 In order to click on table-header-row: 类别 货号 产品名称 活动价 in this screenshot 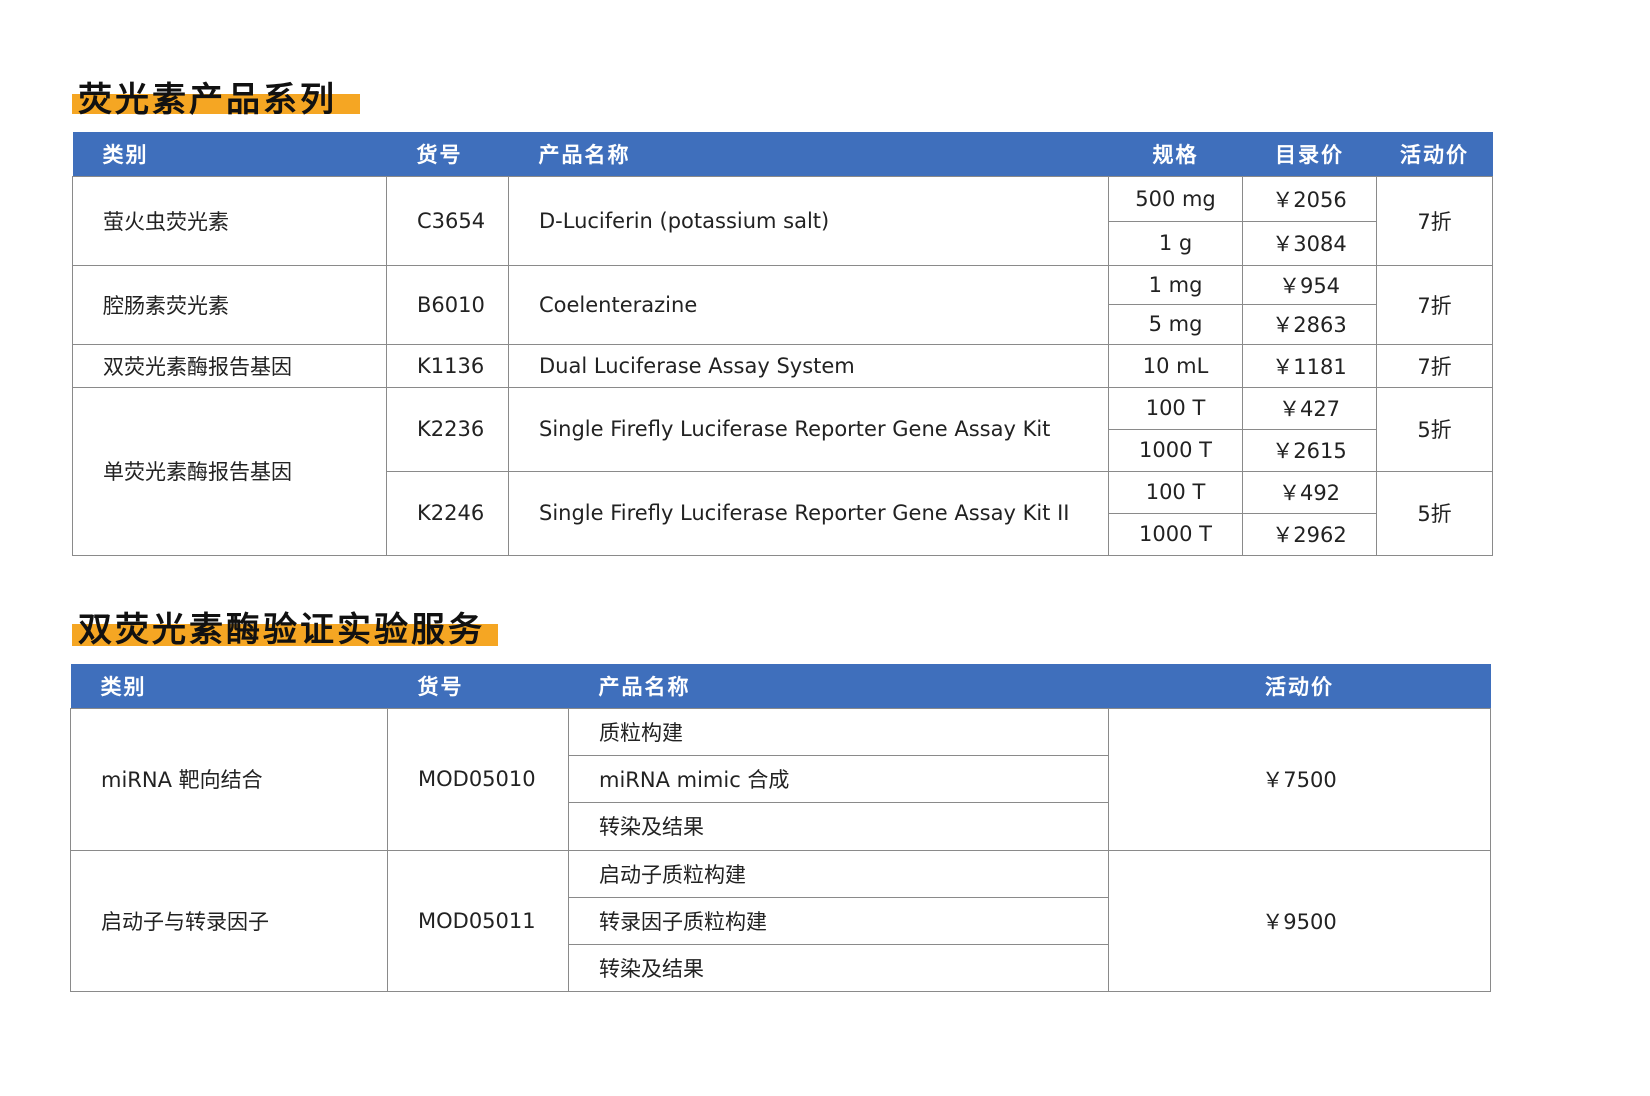, I will do `click(780, 686)`.